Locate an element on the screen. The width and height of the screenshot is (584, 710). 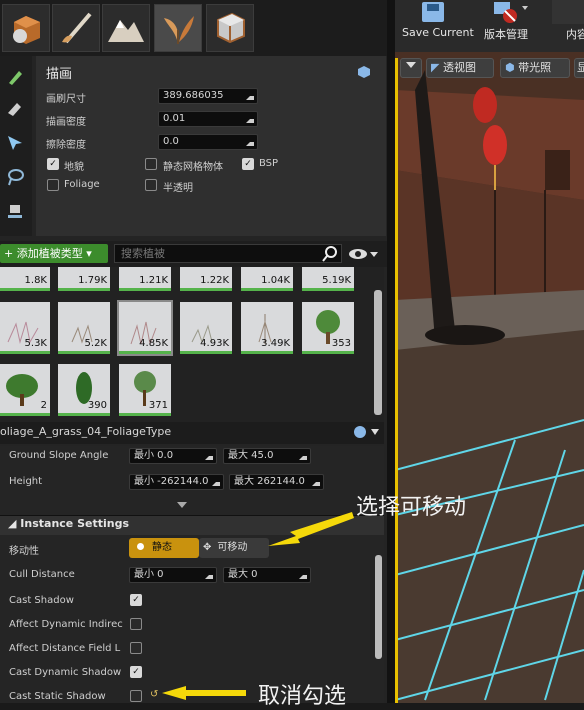
annotation-arrows is located at coordinates (258, 606).